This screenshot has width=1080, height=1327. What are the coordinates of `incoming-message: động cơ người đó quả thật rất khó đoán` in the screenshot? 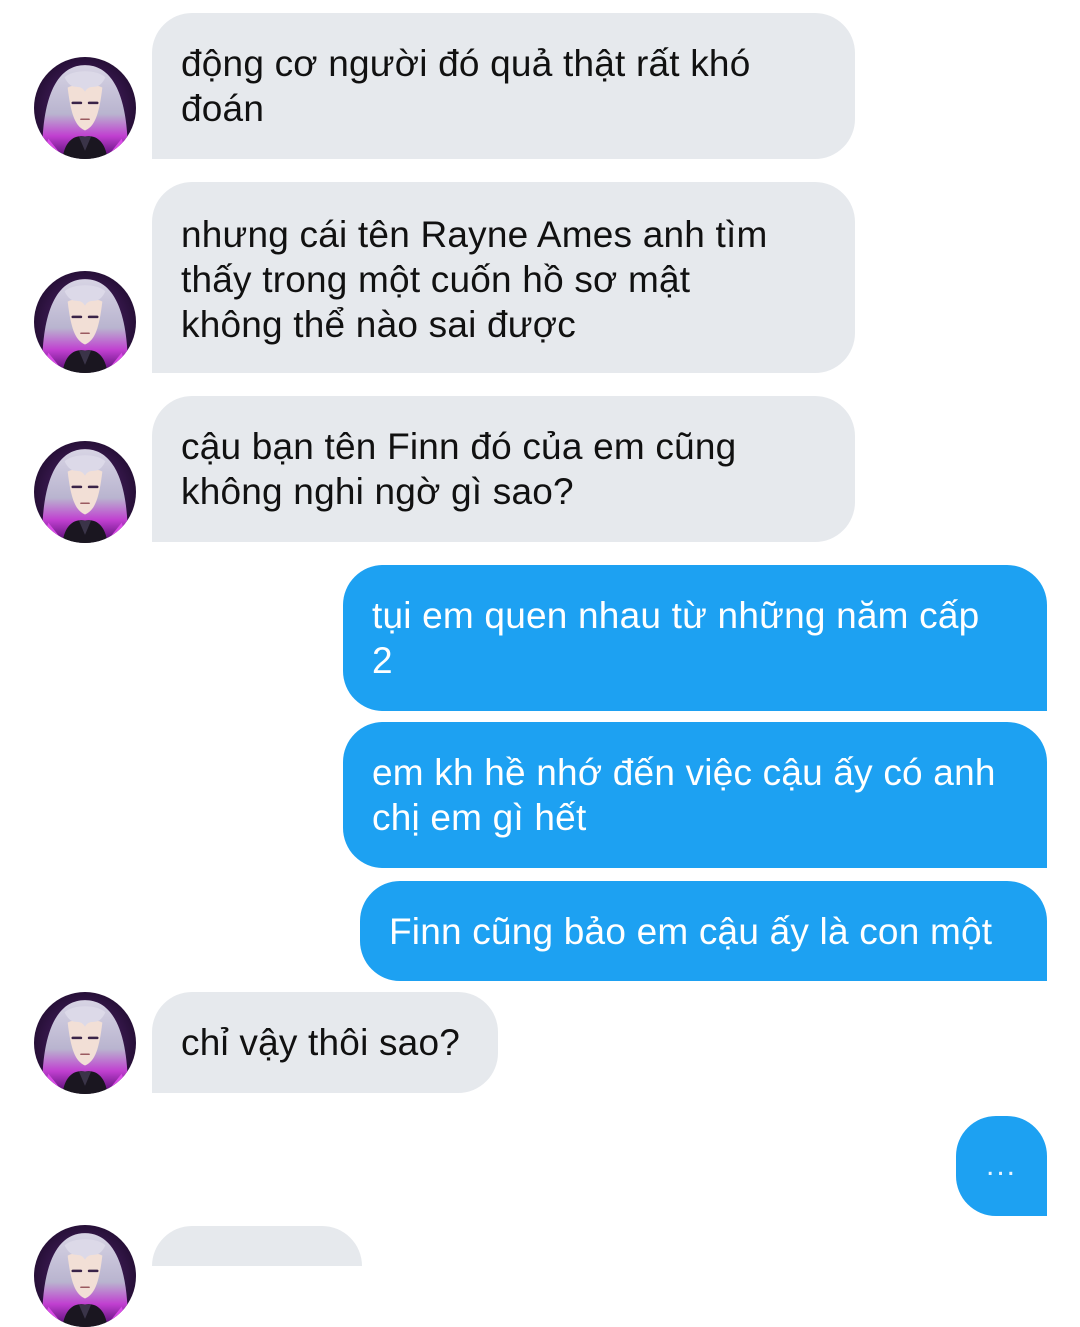 It's located at (503, 86).